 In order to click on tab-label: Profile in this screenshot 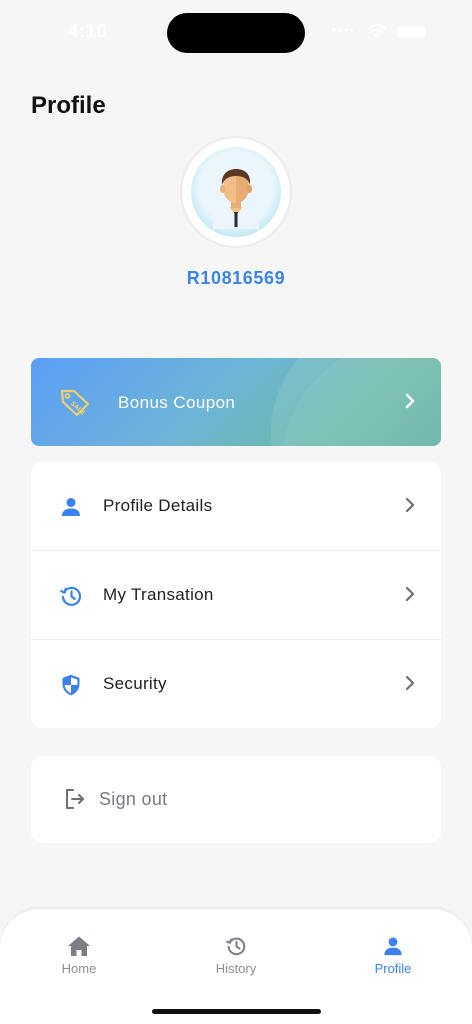, I will do `click(393, 968)`.